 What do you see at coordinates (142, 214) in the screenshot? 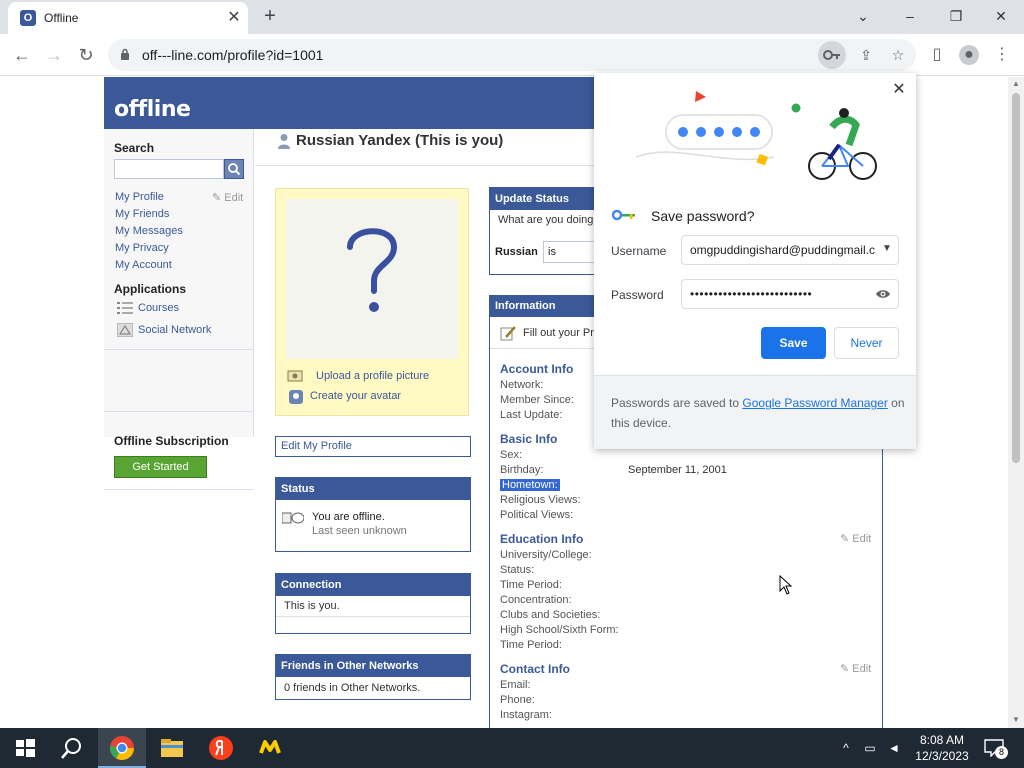
I see `sidebar-item-my-friends: My Friends` at bounding box center [142, 214].